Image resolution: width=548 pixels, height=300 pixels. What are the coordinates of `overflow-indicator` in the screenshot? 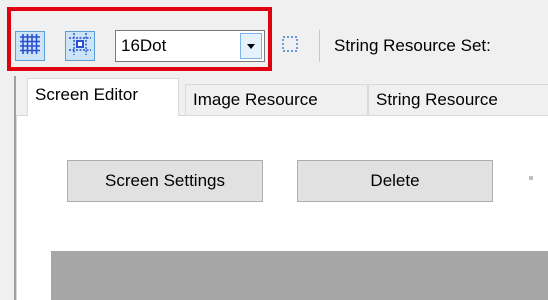 It's located at (531, 178).